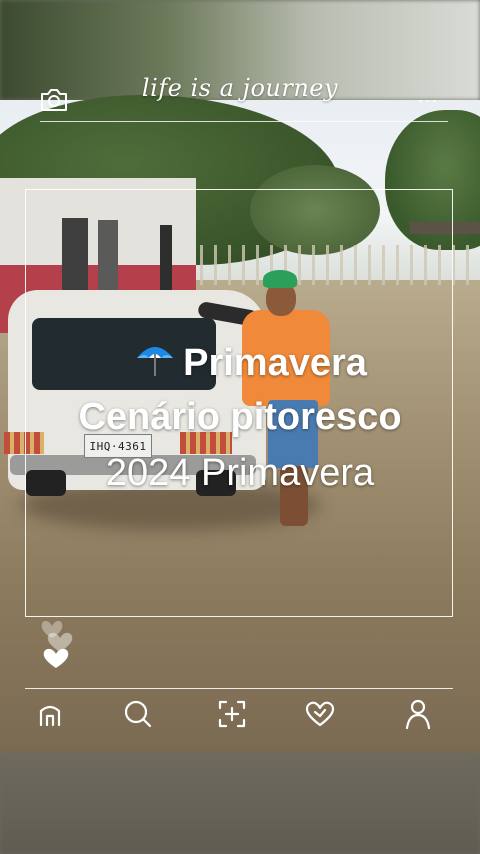 This screenshot has width=480, height=854. I want to click on more-horizontal-icon: ···, so click(428, 100).